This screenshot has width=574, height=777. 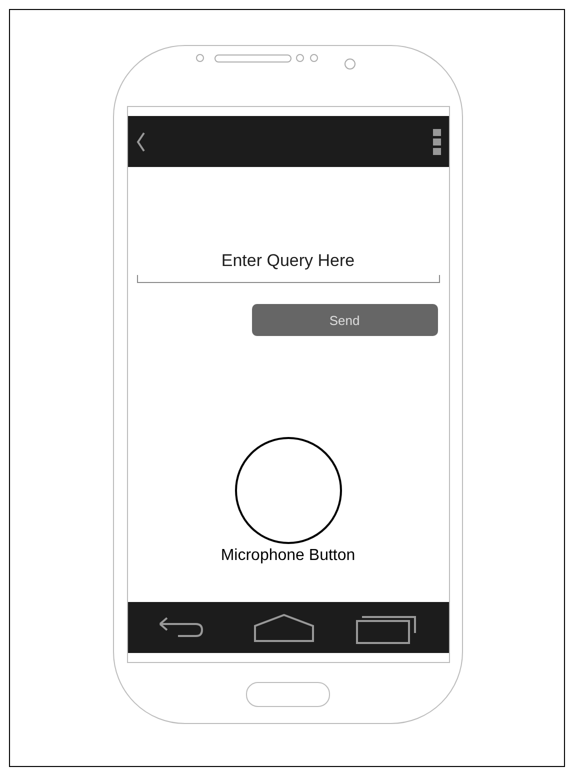 I want to click on home-icon, so click(x=284, y=628).